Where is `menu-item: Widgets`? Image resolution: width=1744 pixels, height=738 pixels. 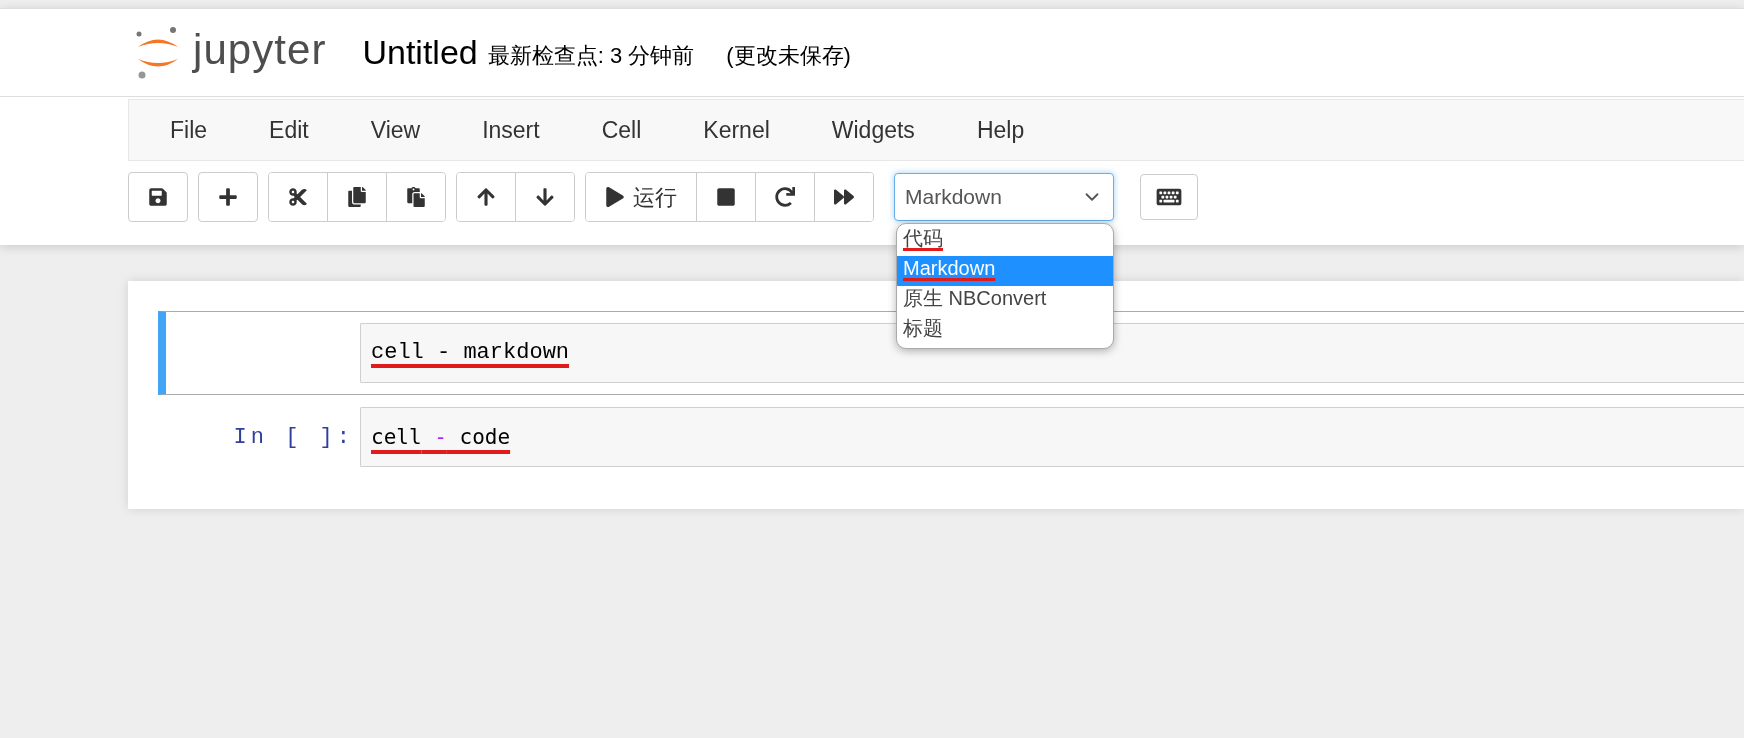 menu-item: Widgets is located at coordinates (873, 130).